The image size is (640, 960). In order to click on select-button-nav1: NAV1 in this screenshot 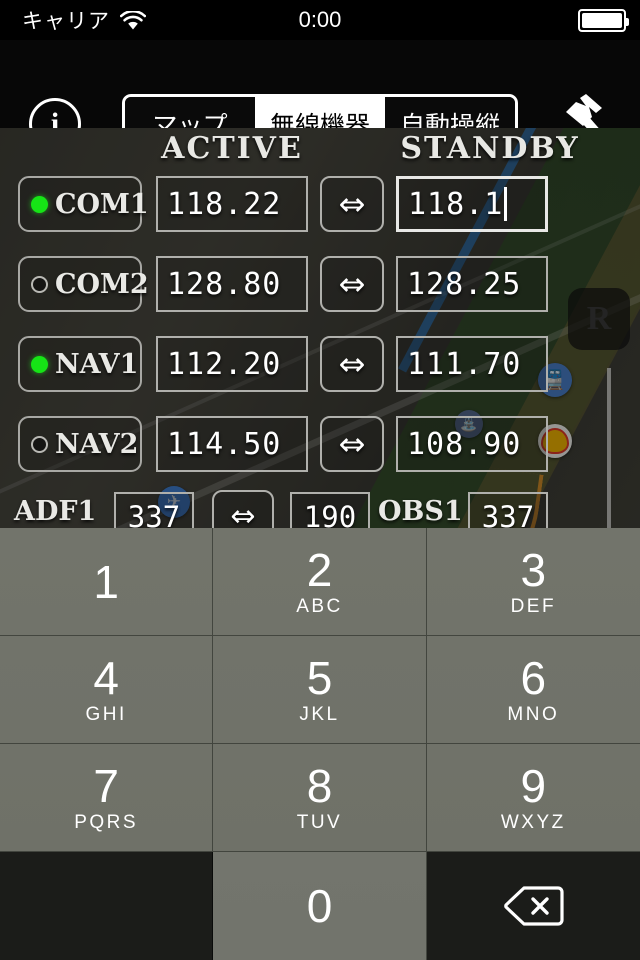, I will do `click(80, 364)`.